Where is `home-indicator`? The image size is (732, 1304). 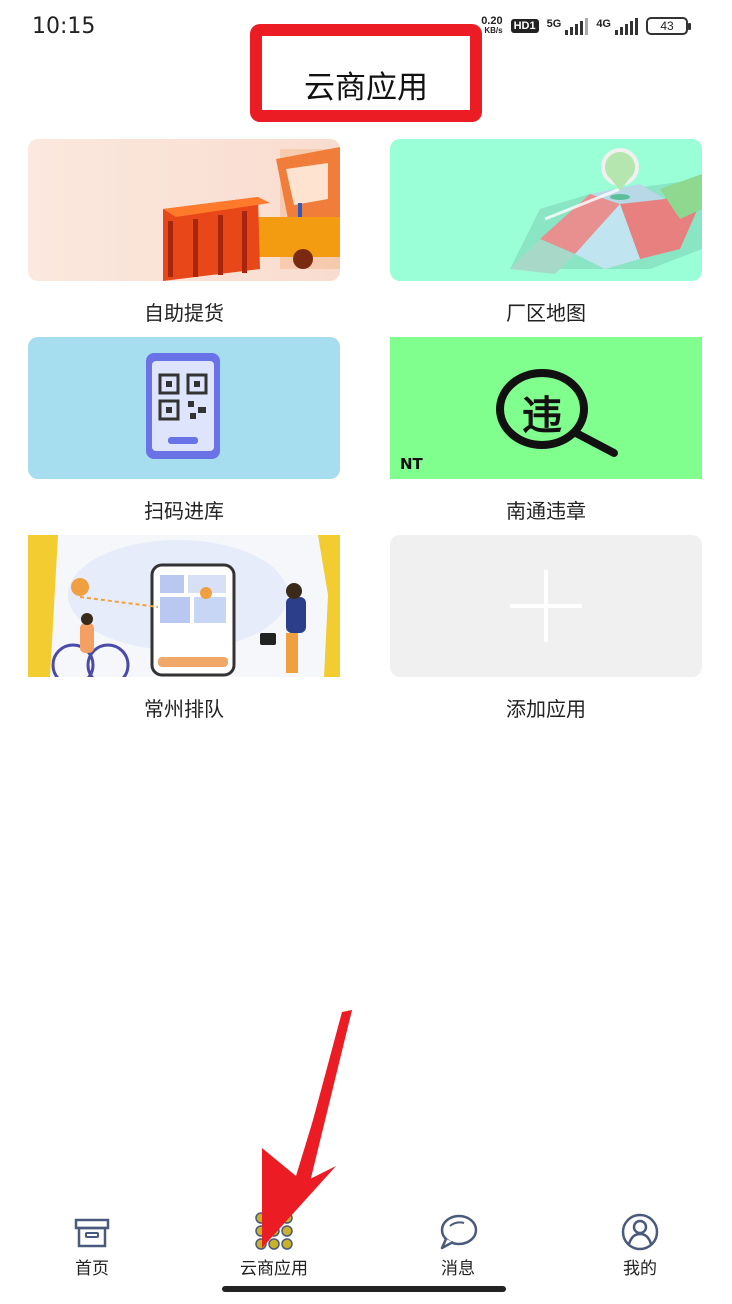 home-indicator is located at coordinates (364, 1289).